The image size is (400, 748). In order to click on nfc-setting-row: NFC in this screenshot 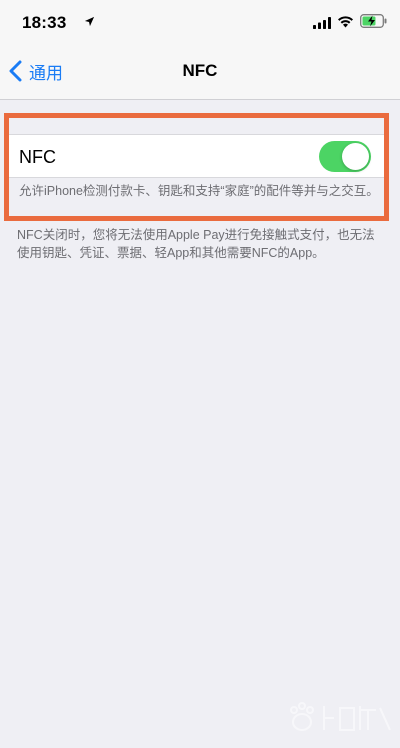, I will do `click(196, 156)`.